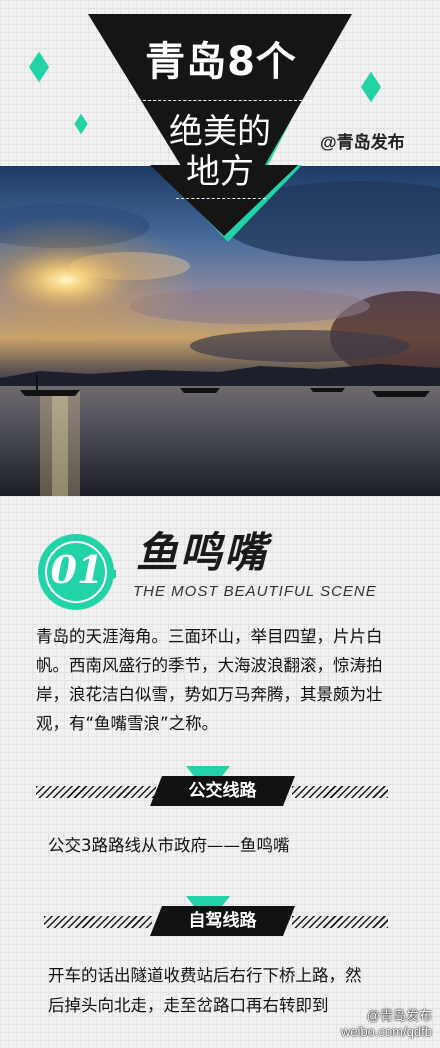 The height and width of the screenshot is (1048, 440). Describe the element at coordinates (77, 569) in the screenshot. I see `section-number: 01` at that location.